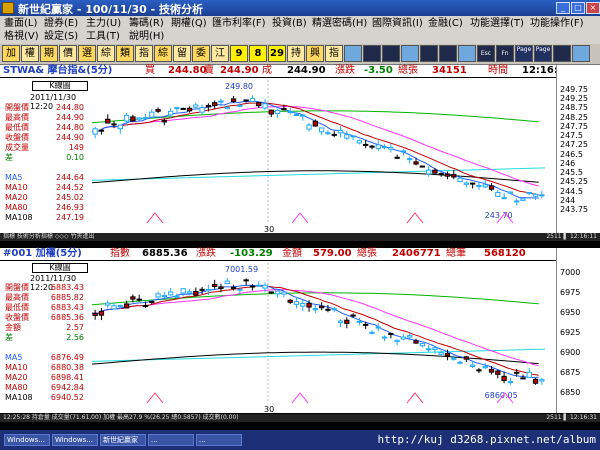 The height and width of the screenshot is (450, 600). Describe the element at coordinates (30, 53) in the screenshot. I see `toolbar-button: 權` at that location.